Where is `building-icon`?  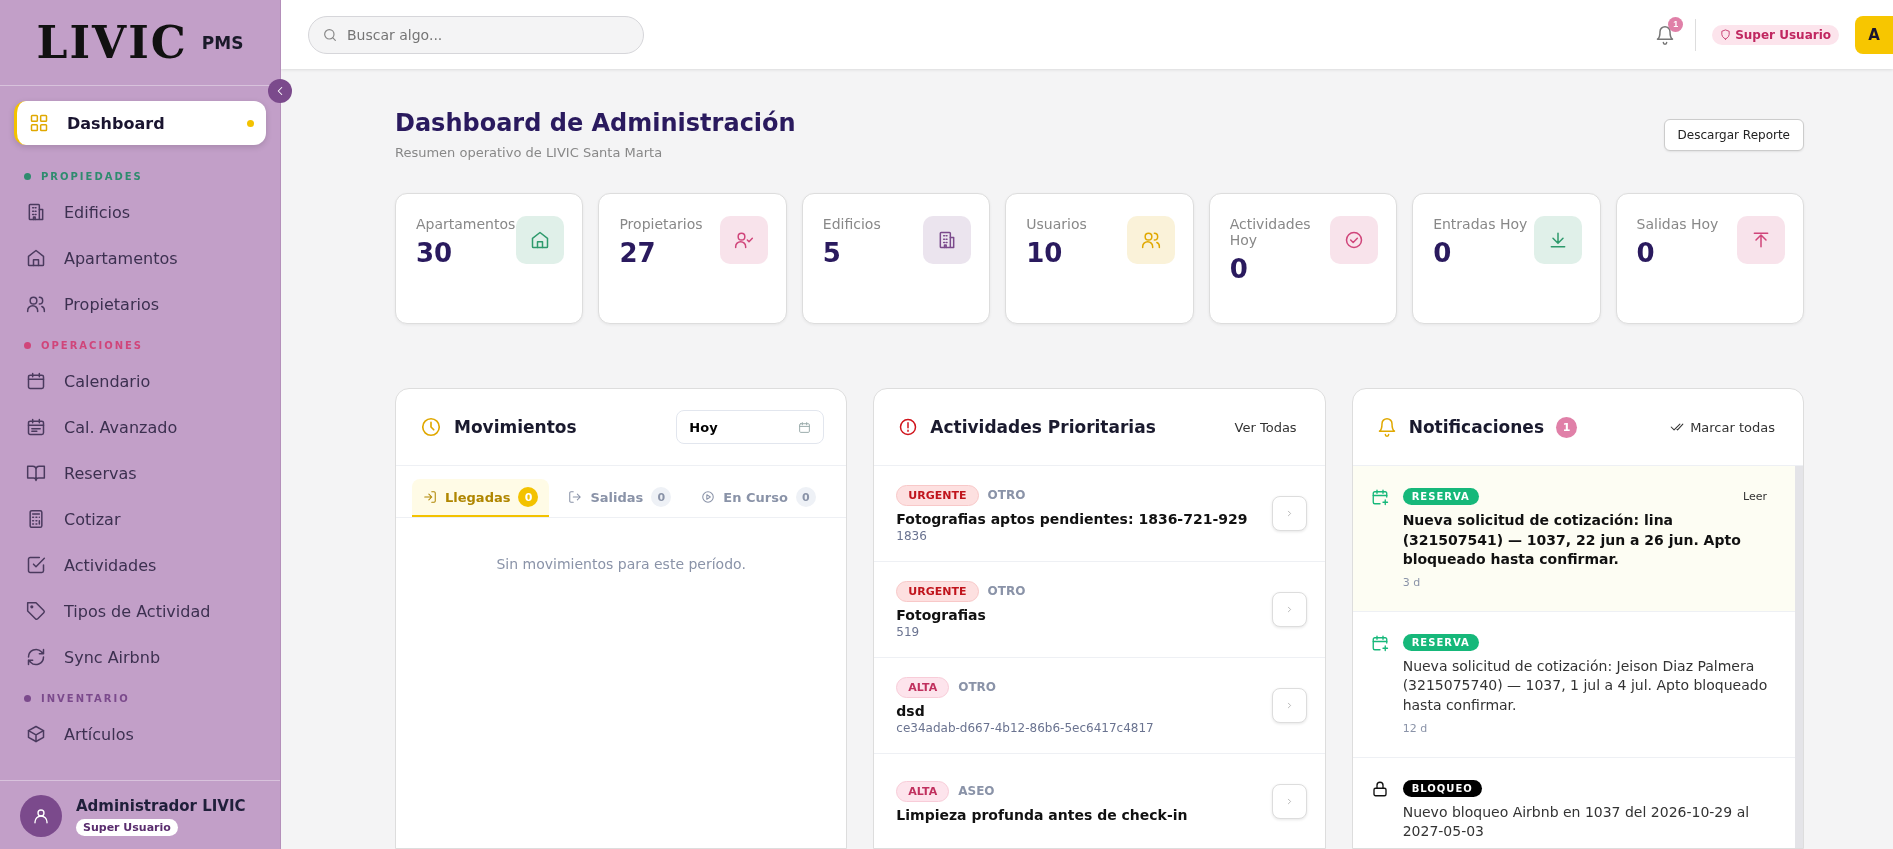
building-icon is located at coordinates (36, 212).